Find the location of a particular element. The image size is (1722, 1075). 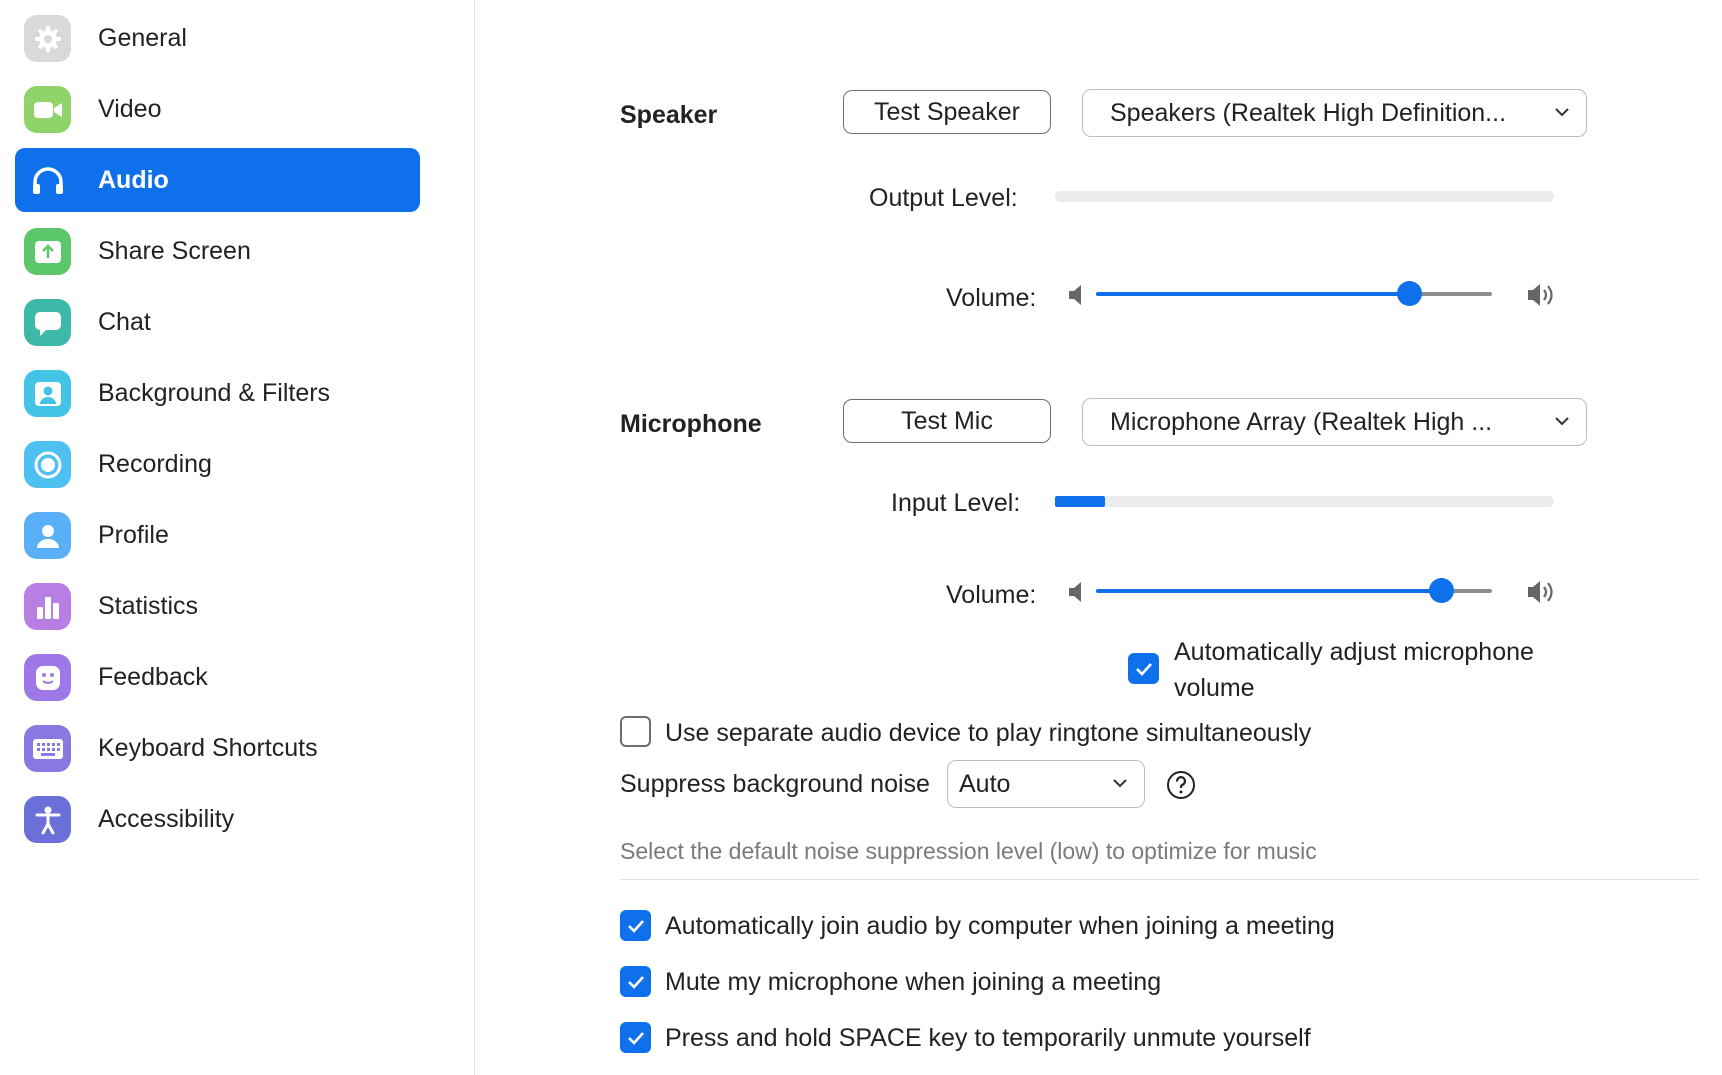

sidebar-item-background-filters: Background & Filters is located at coordinates (217, 393).